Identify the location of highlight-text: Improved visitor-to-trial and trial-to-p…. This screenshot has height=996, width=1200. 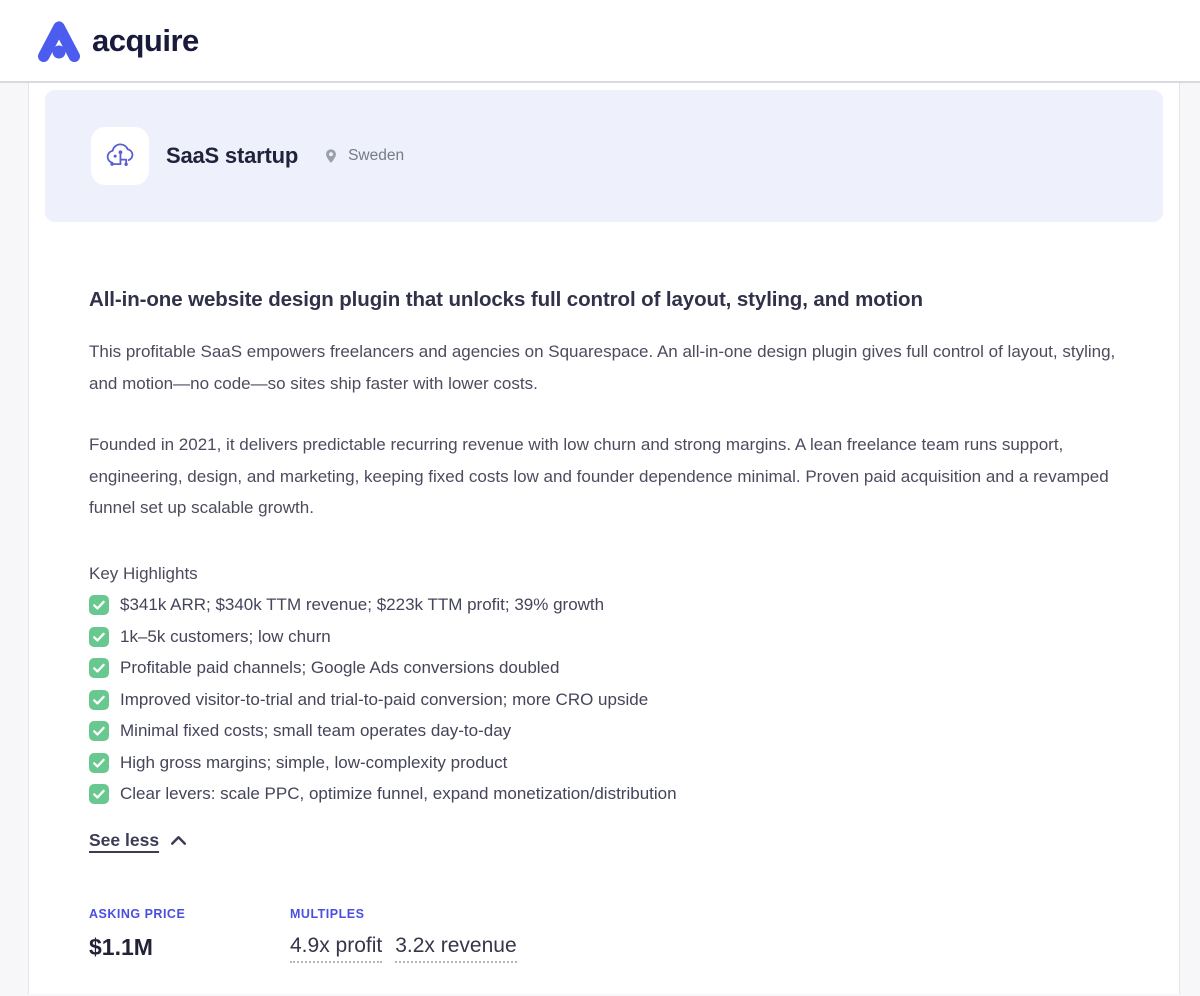
(384, 699).